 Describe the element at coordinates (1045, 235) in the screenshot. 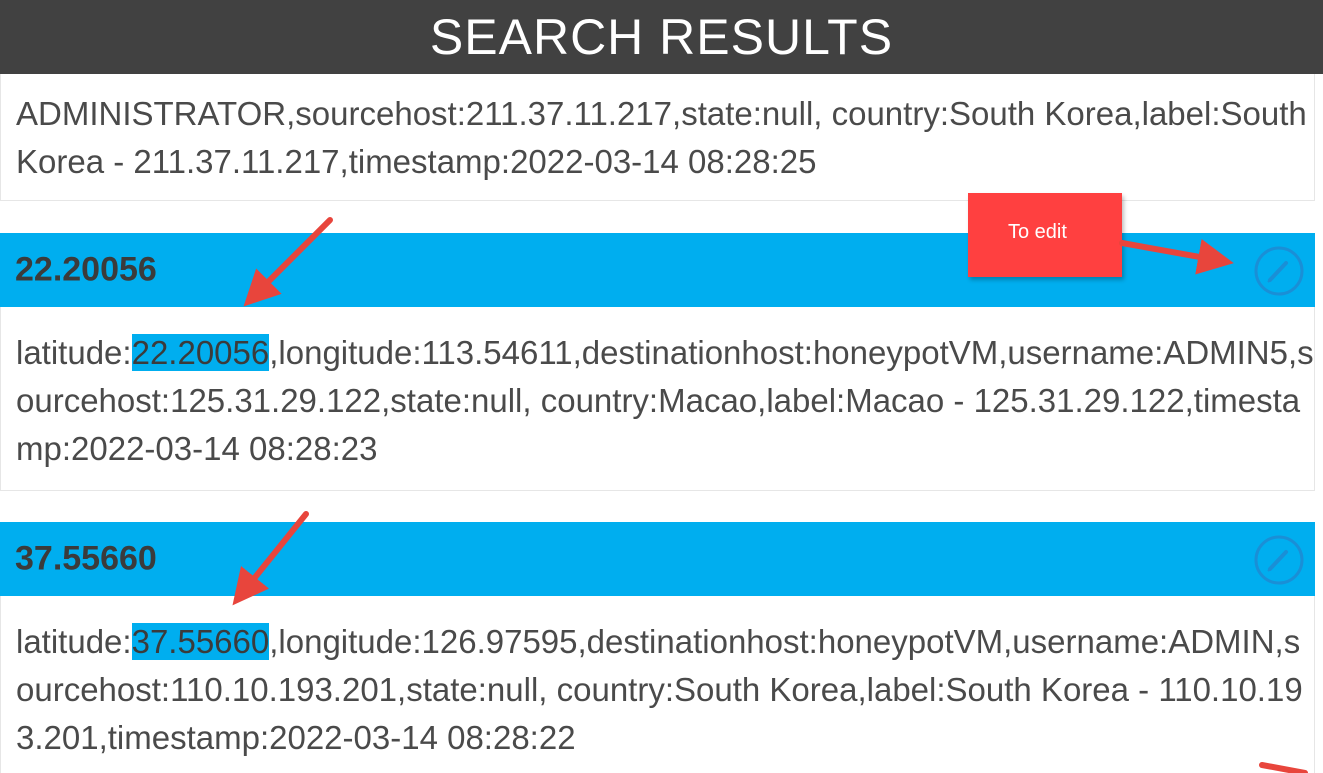

I see `annotation-callout: To edit` at that location.